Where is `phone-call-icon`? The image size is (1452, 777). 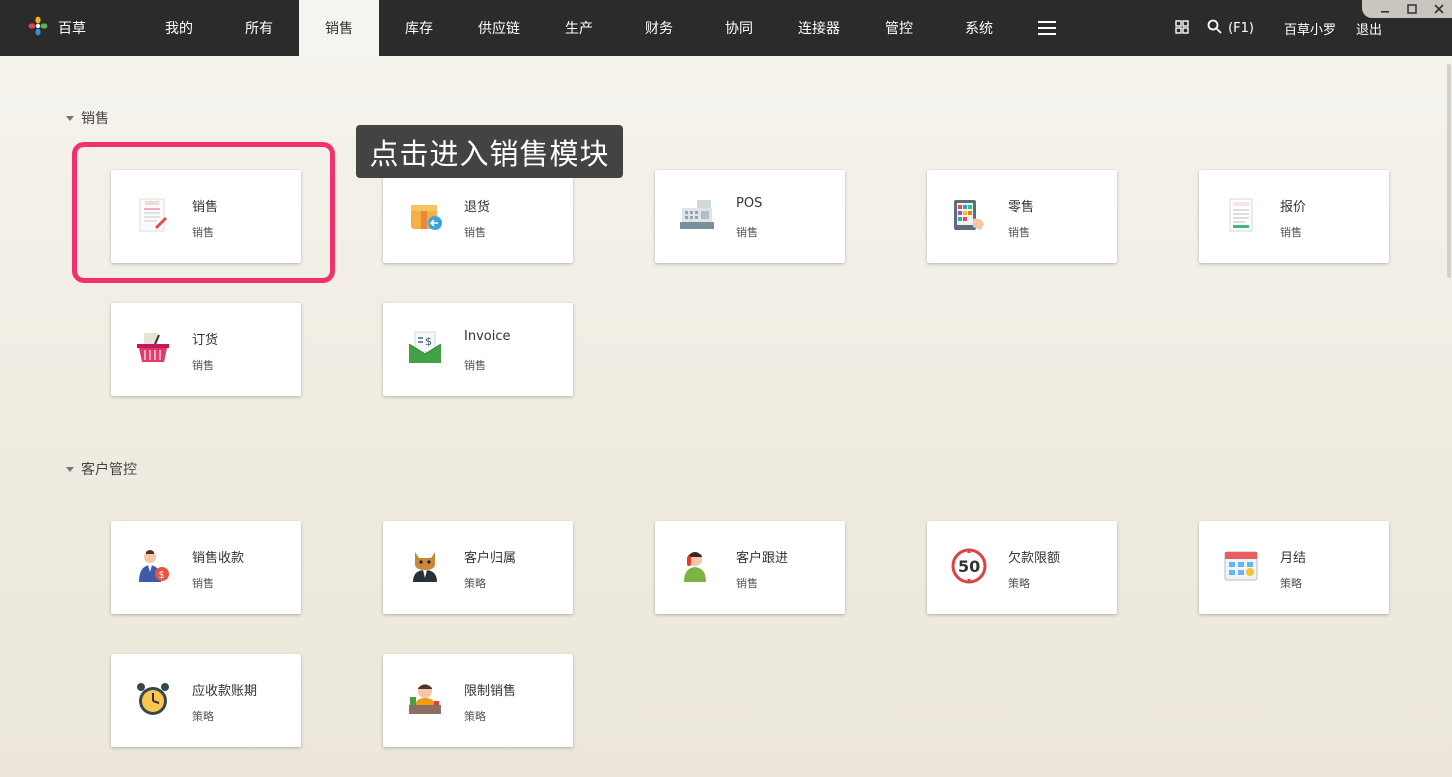
phone-call-icon is located at coordinates (697, 566).